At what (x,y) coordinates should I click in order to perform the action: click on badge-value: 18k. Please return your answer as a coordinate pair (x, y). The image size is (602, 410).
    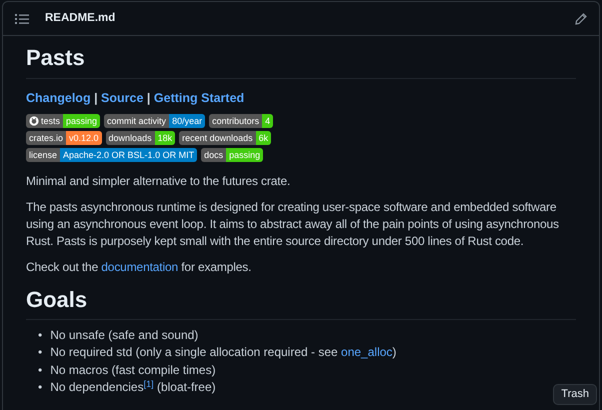
    Looking at the image, I should click on (165, 137).